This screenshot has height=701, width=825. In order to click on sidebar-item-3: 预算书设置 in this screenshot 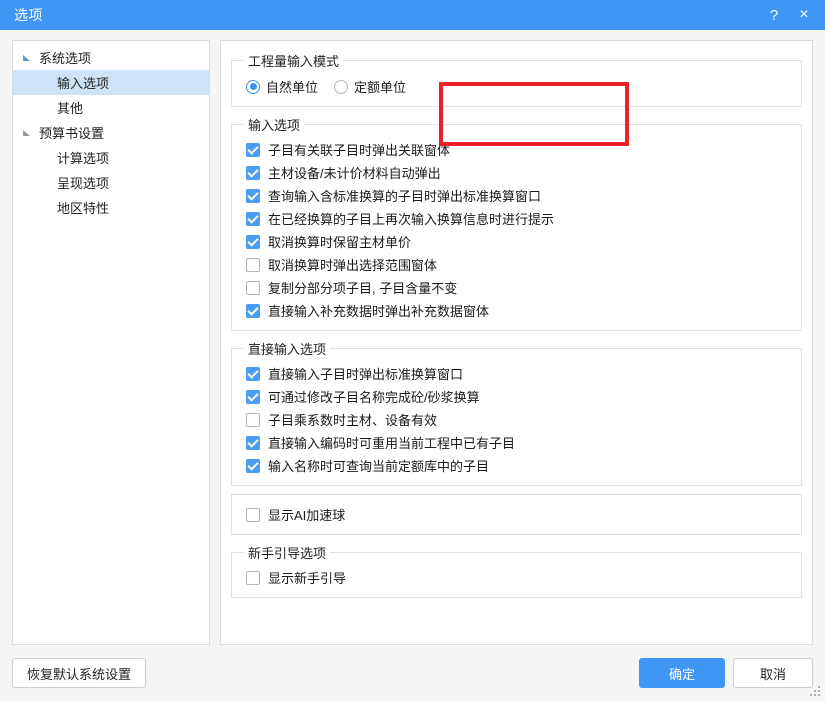, I will do `click(111, 132)`.